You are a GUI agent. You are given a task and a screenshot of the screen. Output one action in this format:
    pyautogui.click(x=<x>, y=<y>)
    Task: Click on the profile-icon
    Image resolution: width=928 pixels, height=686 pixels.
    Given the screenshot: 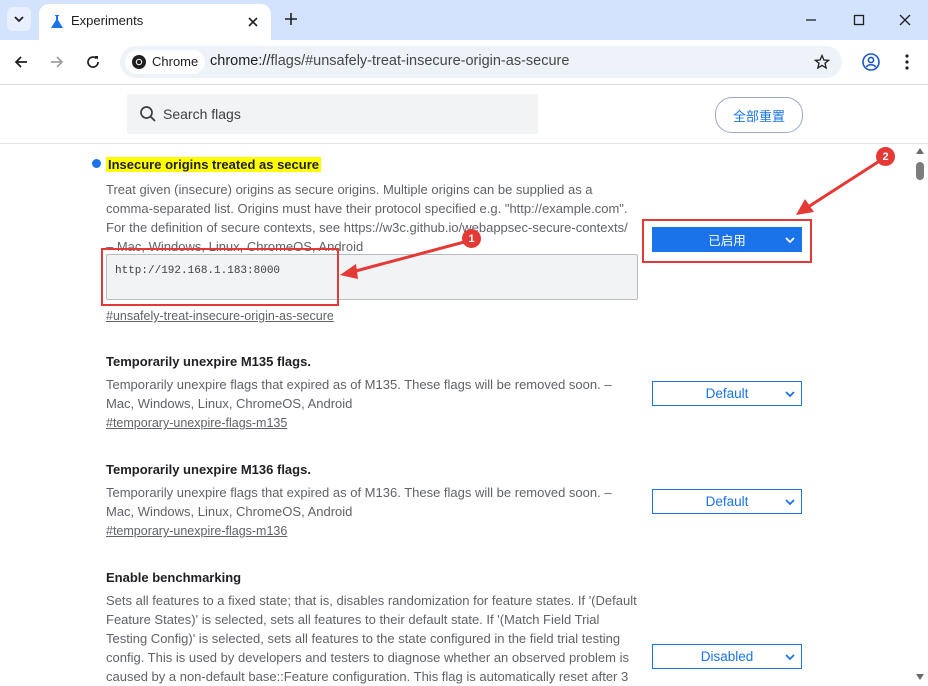 What is the action you would take?
    pyautogui.click(x=871, y=62)
    